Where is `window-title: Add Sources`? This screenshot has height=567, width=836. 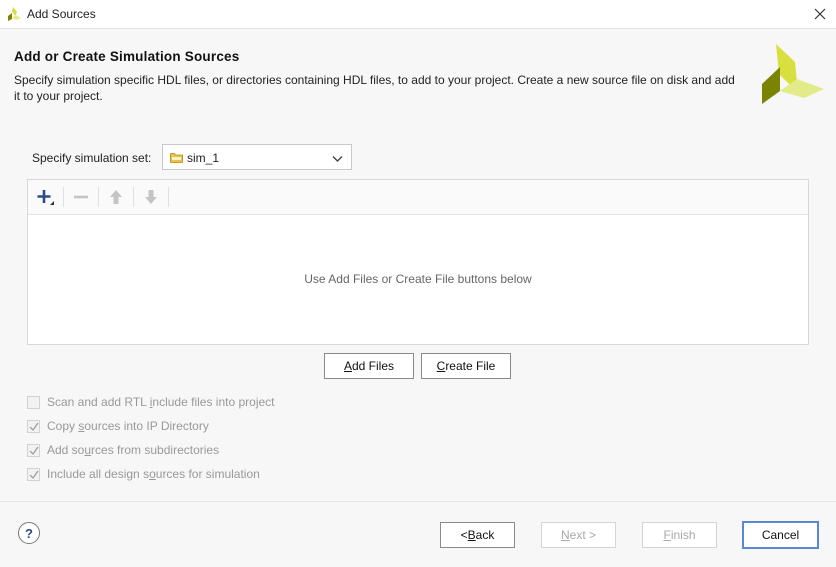 window-title: Add Sources is located at coordinates (61, 14).